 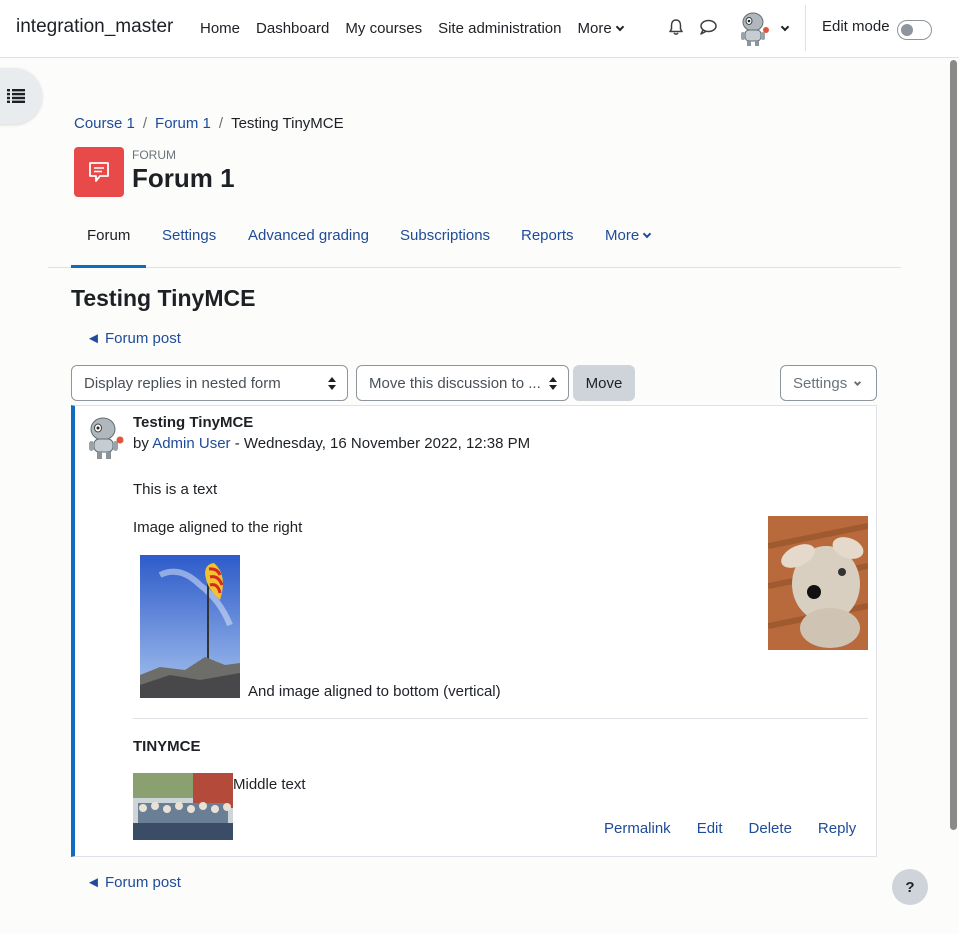 What do you see at coordinates (820, 383) in the screenshot?
I see `settings-button-label: Settings` at bounding box center [820, 383].